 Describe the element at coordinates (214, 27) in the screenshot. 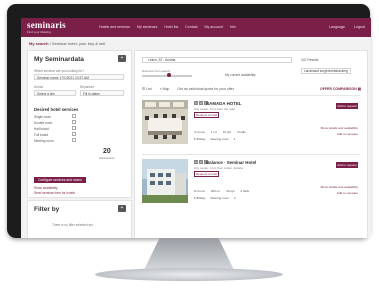

I see `nav-item-account: My account` at that location.